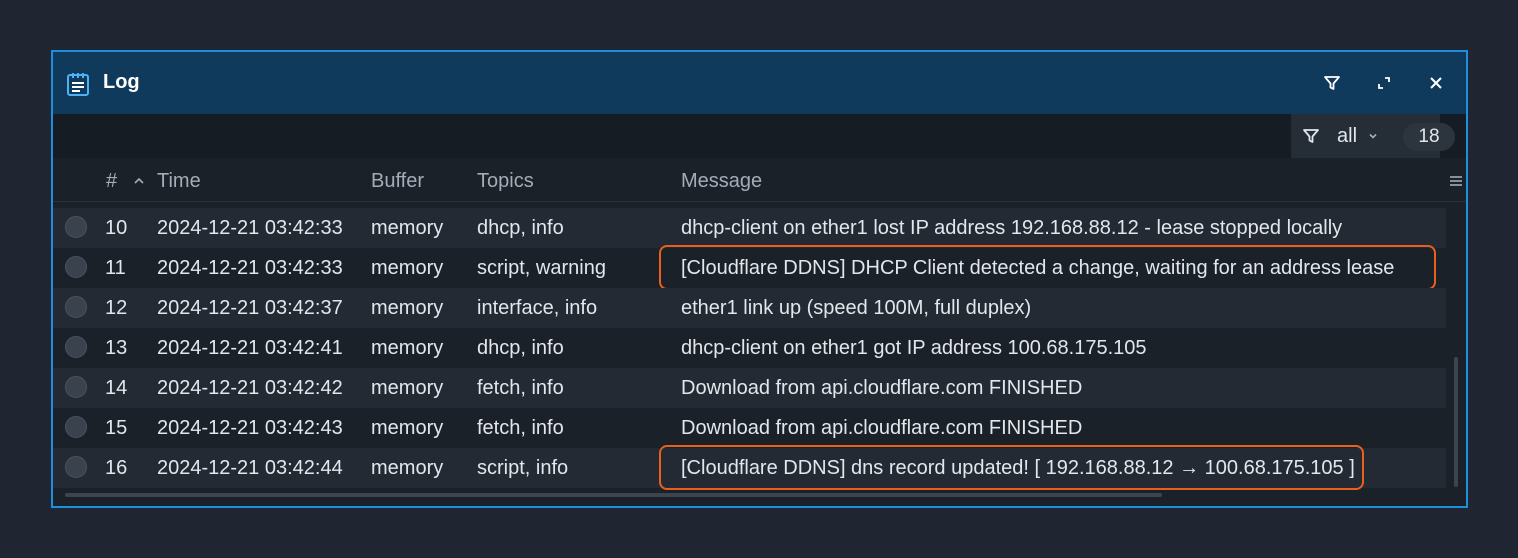  What do you see at coordinates (505, 181) in the screenshot?
I see `column-header-topics: Topics` at bounding box center [505, 181].